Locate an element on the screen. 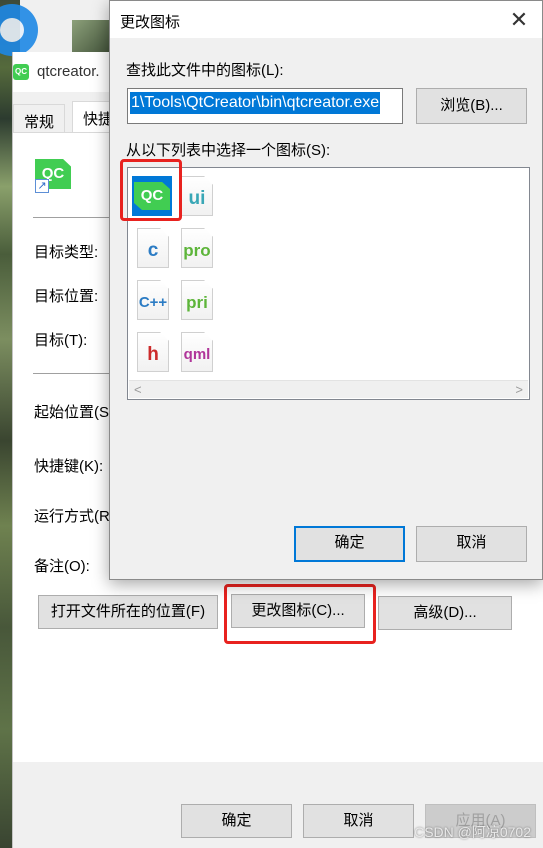 The width and height of the screenshot is (543, 848). dialog-title: 更改图标 is located at coordinates (150, 22).